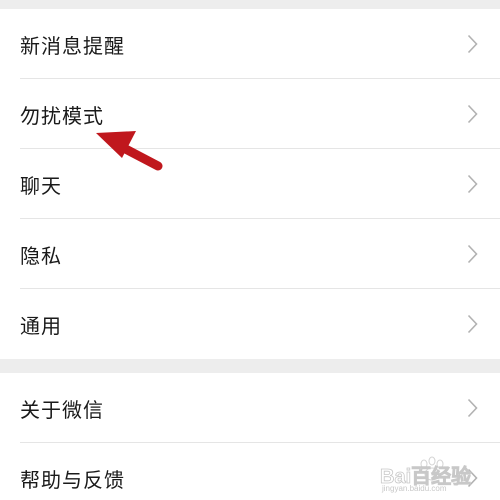  I want to click on settings-item-privacy: 隐私, so click(250, 254).